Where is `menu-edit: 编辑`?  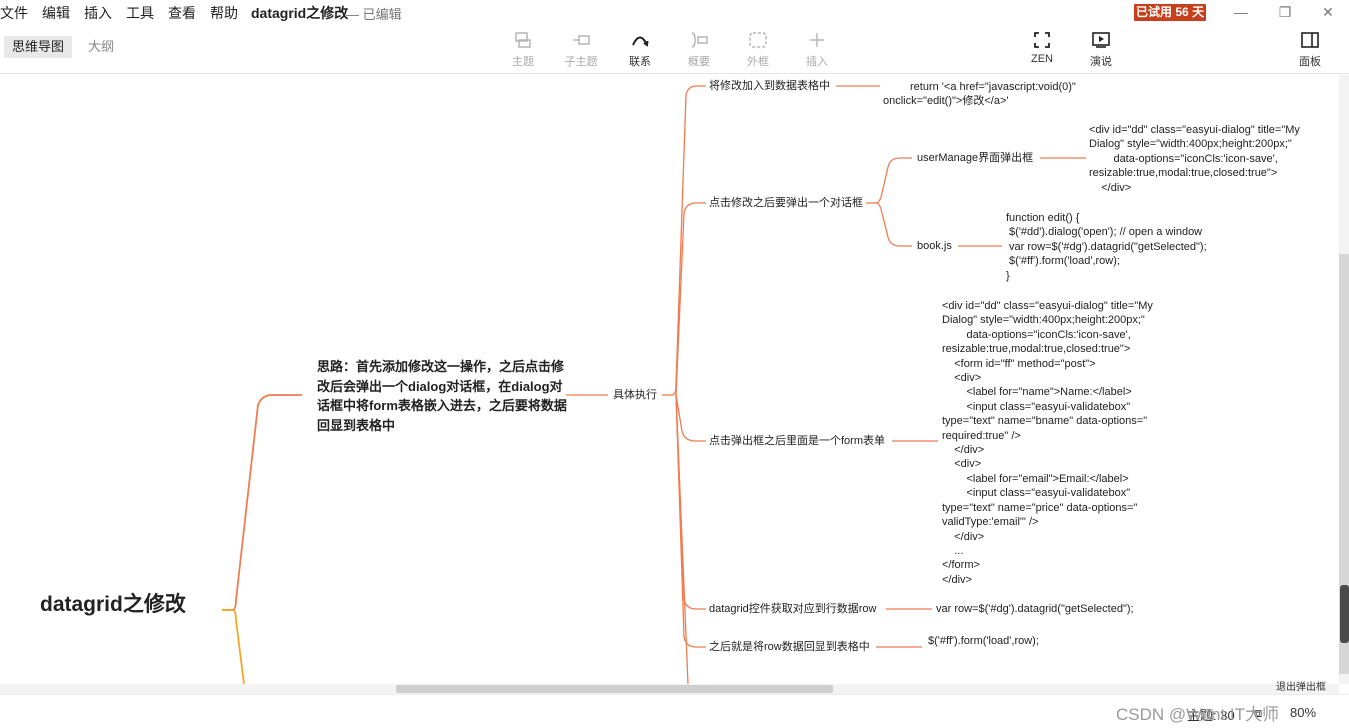
menu-edit: 编辑 is located at coordinates (56, 13).